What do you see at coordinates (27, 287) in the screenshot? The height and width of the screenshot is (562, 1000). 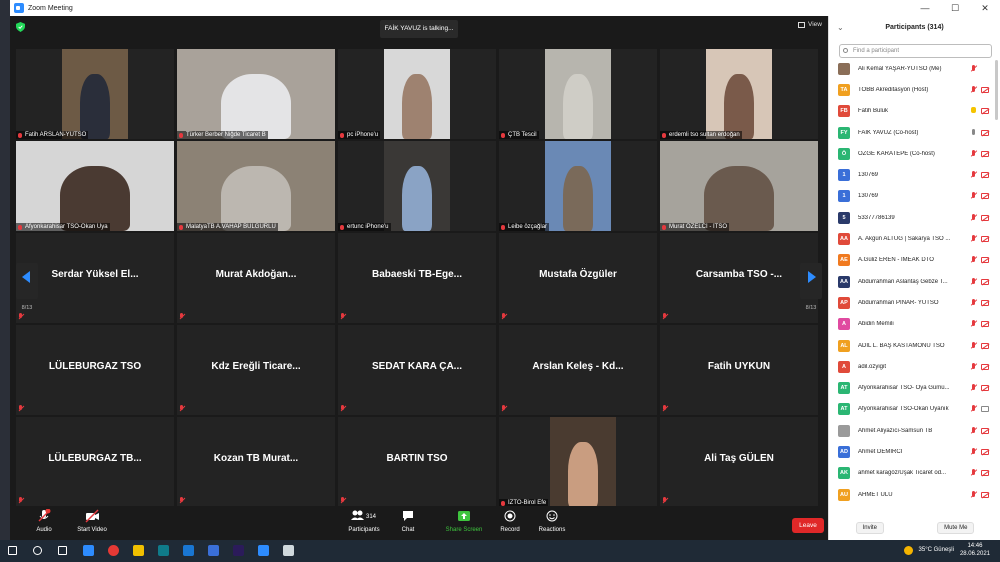 I see `previous-page-button: 8/13` at bounding box center [27, 287].